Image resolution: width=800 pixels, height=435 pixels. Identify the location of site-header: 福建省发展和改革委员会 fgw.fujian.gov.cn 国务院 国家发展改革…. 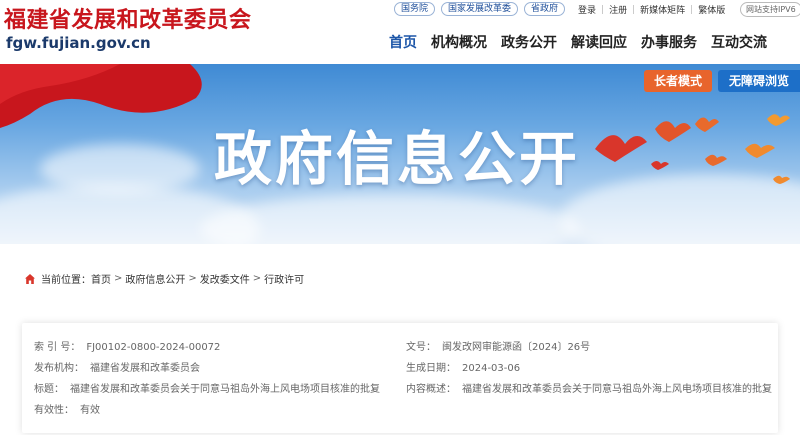
(400, 32).